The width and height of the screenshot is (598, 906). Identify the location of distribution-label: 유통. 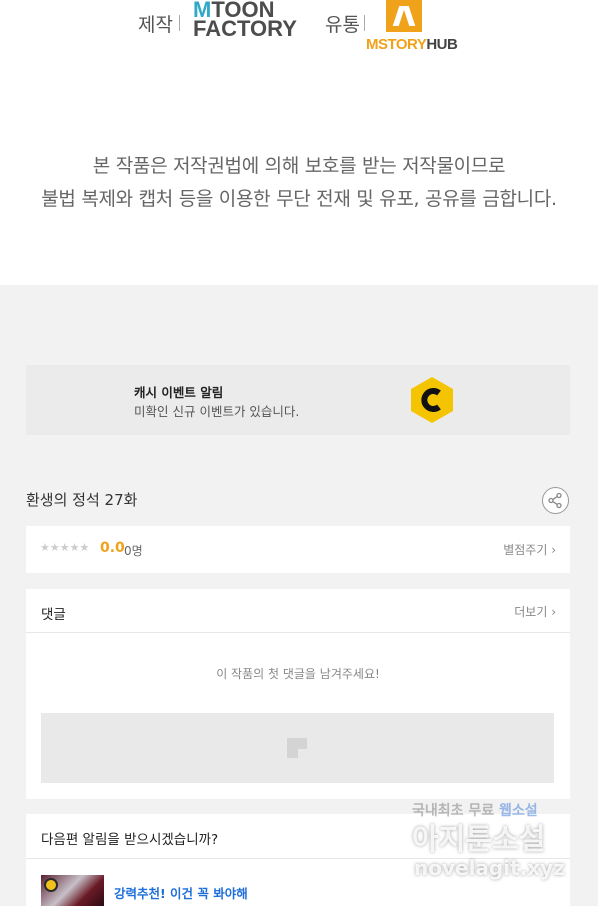
(342, 25).